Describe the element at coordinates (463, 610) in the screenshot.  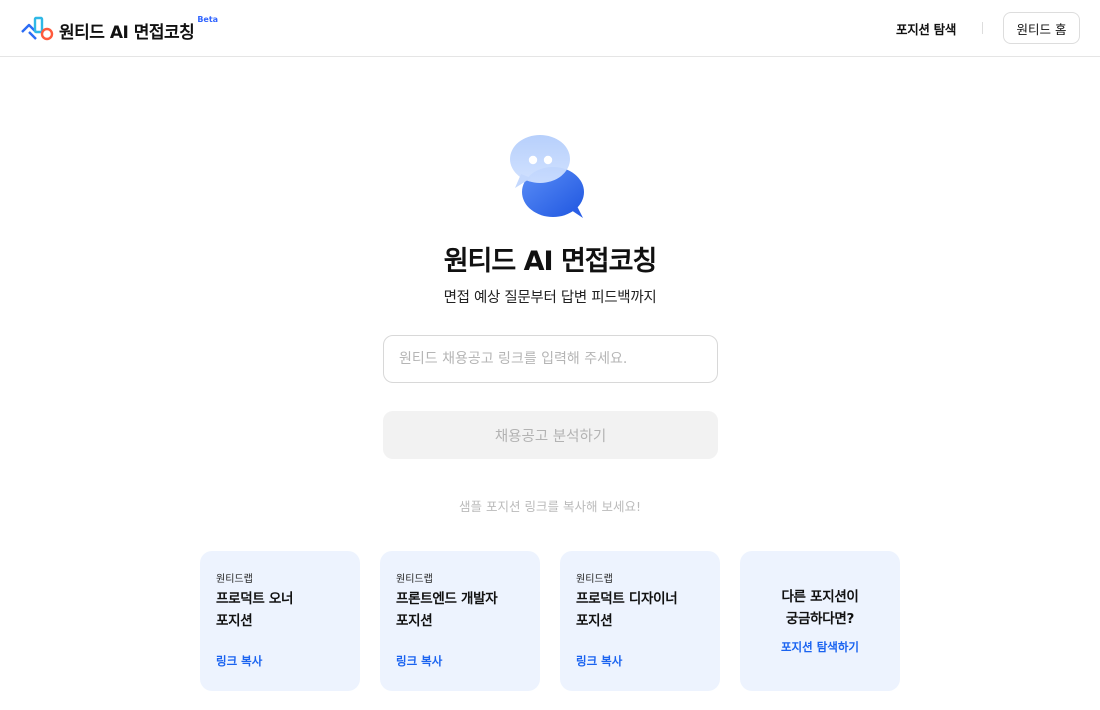
I see `card-position: 프론트엔드 개발자 포지션` at that location.